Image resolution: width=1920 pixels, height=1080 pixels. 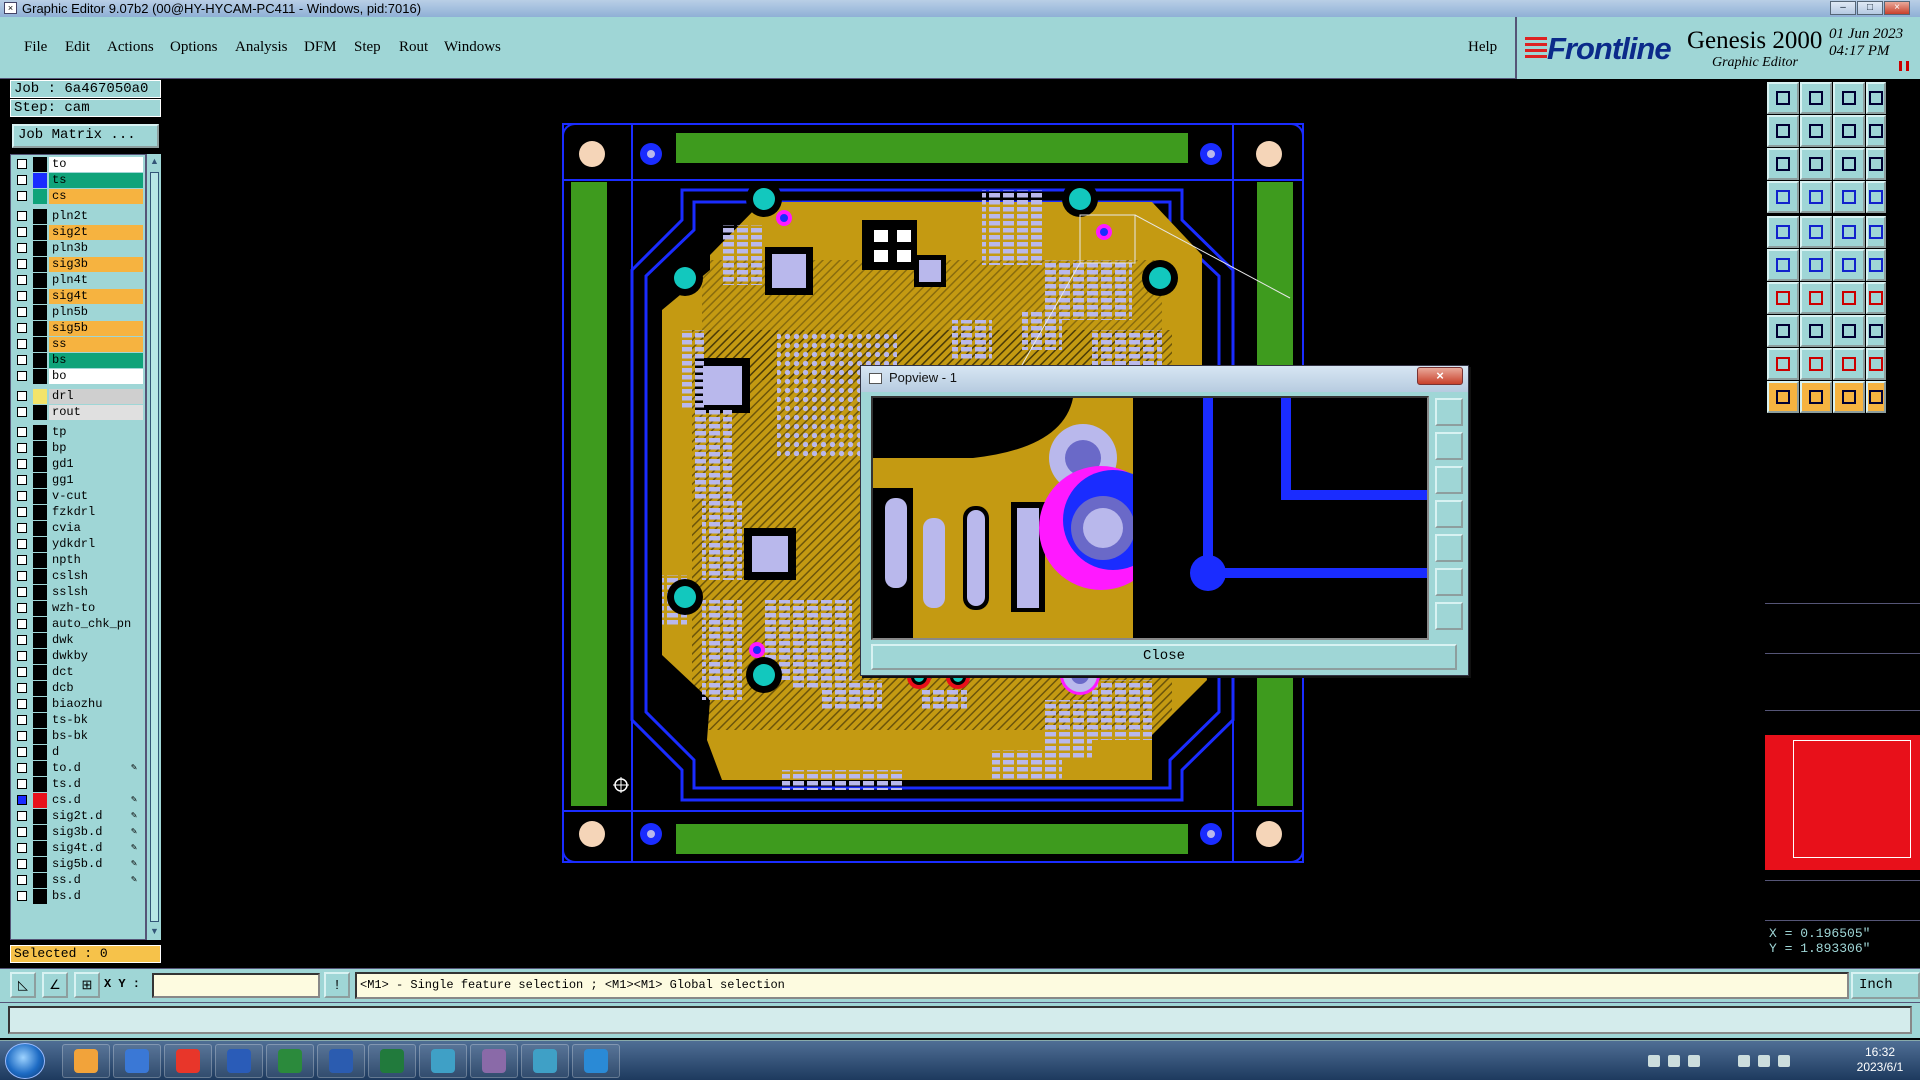 What do you see at coordinates (96, 592) in the screenshot?
I see `layer-name: sslsh` at bounding box center [96, 592].